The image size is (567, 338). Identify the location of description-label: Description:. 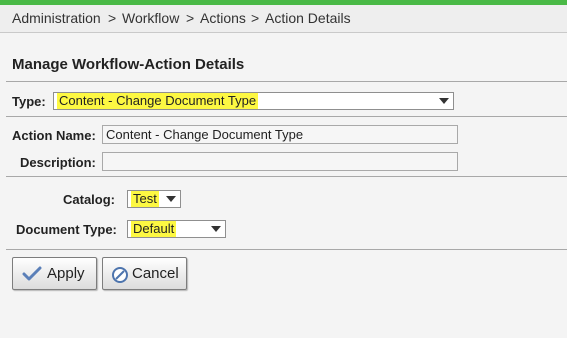
(58, 162).